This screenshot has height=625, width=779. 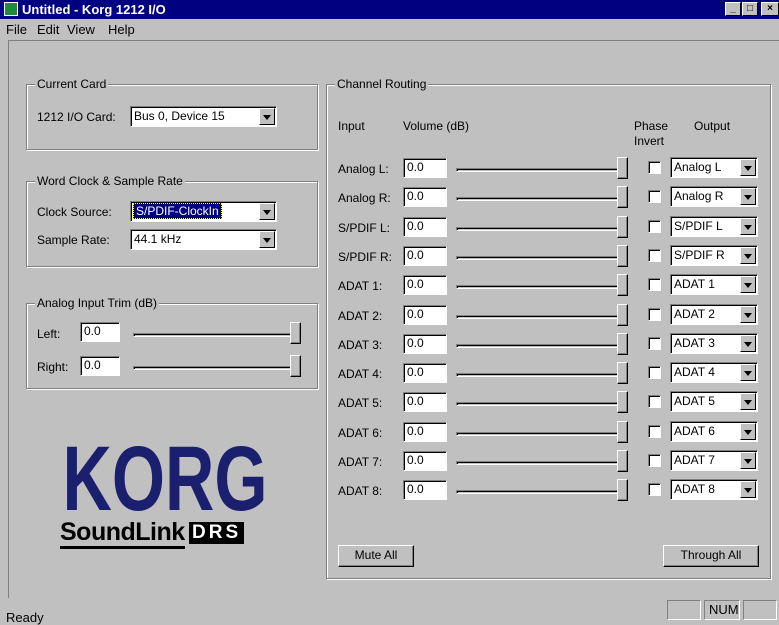 I want to click on channel-output-select: ADAT 5, so click(x=714, y=401).